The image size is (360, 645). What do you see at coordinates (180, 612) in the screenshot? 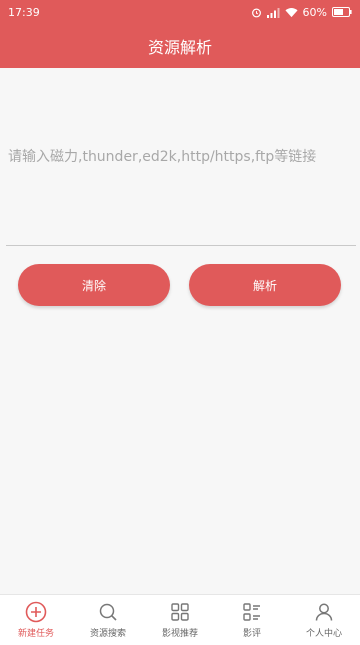
I see `grid-icon` at bounding box center [180, 612].